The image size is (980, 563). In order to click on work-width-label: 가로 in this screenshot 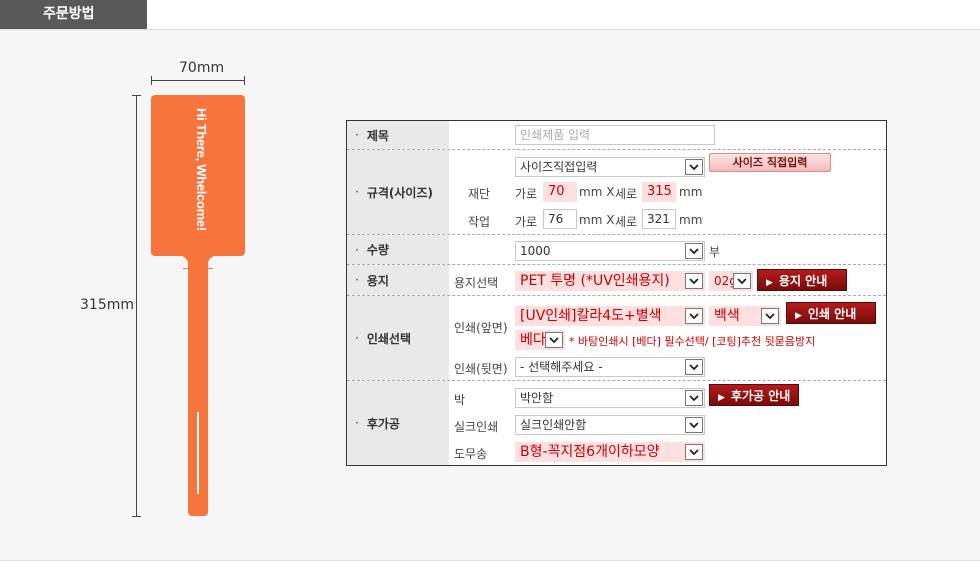, I will do `click(526, 222)`.